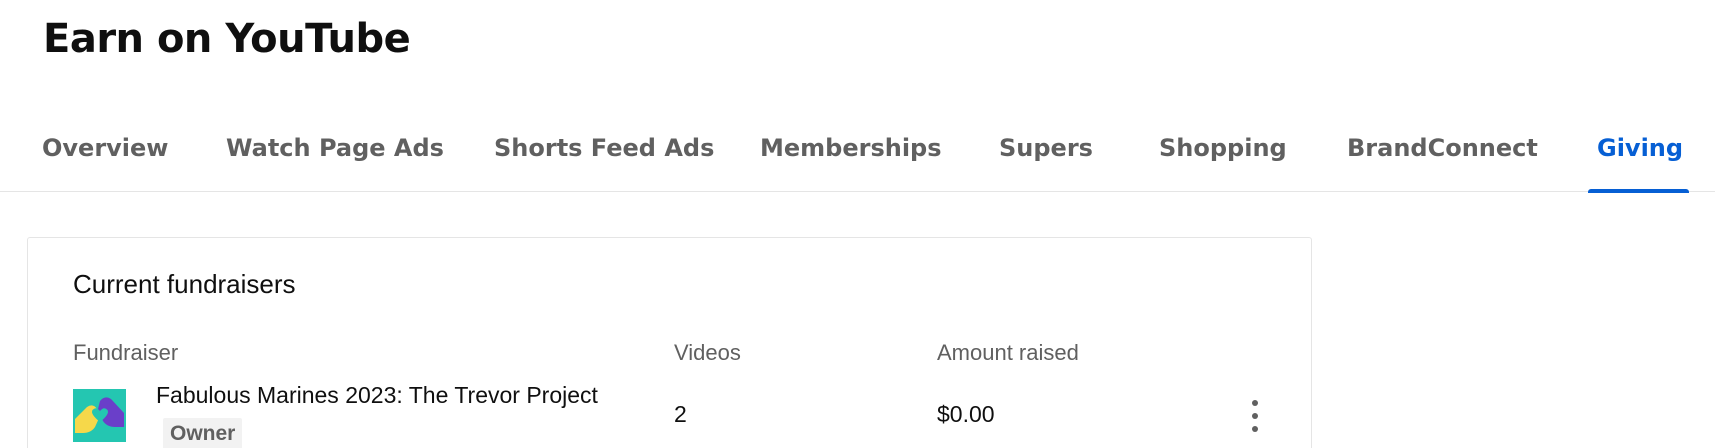  Describe the element at coordinates (1223, 161) in the screenshot. I see `tab-shopping: Shopping` at that location.